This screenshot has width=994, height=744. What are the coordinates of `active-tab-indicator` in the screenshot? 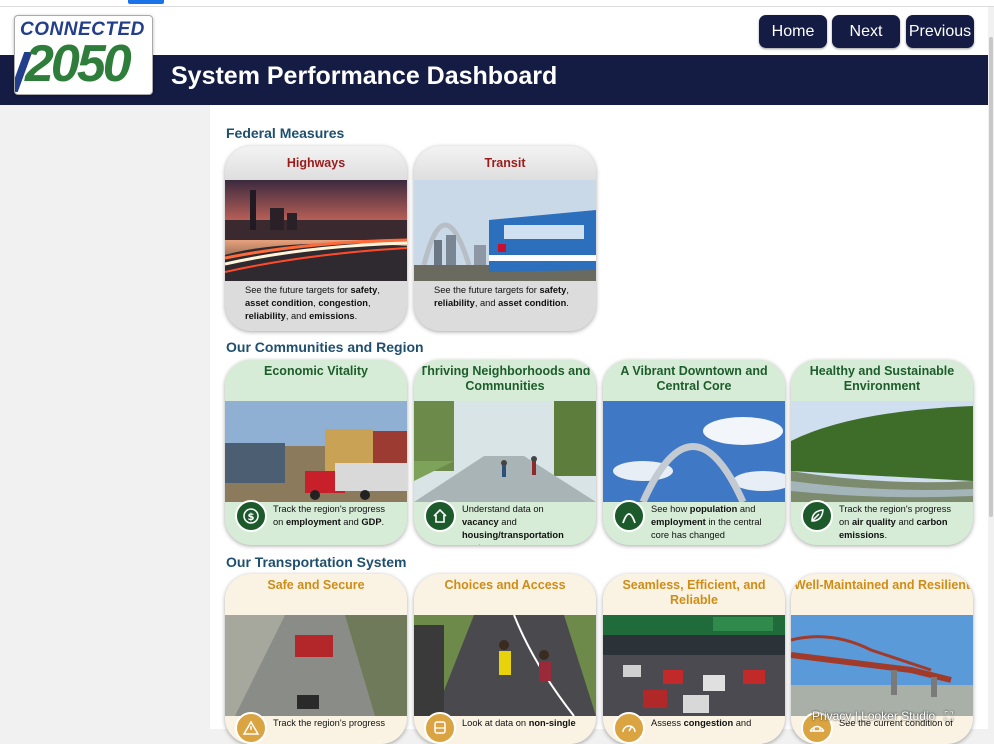 It's located at (146, 2).